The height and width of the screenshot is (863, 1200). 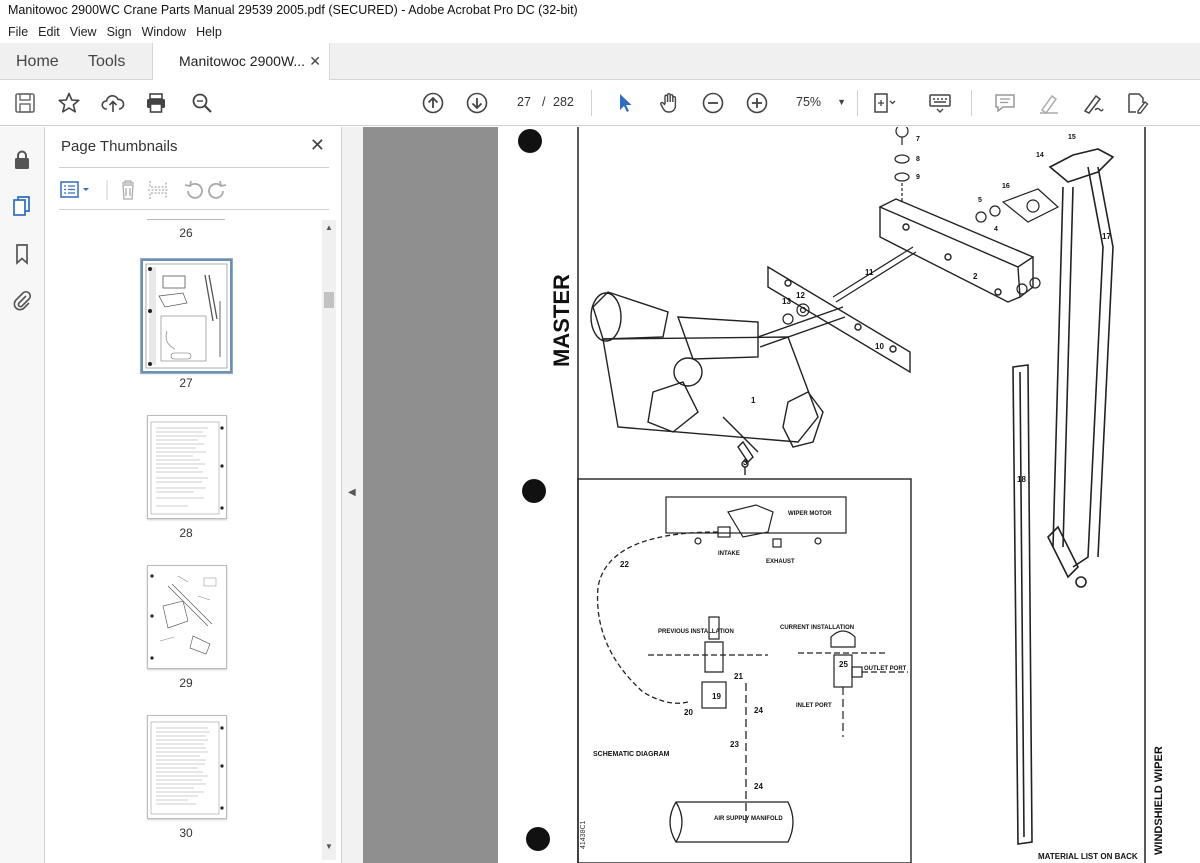 I want to click on current-valve, so click(x=853, y=683).